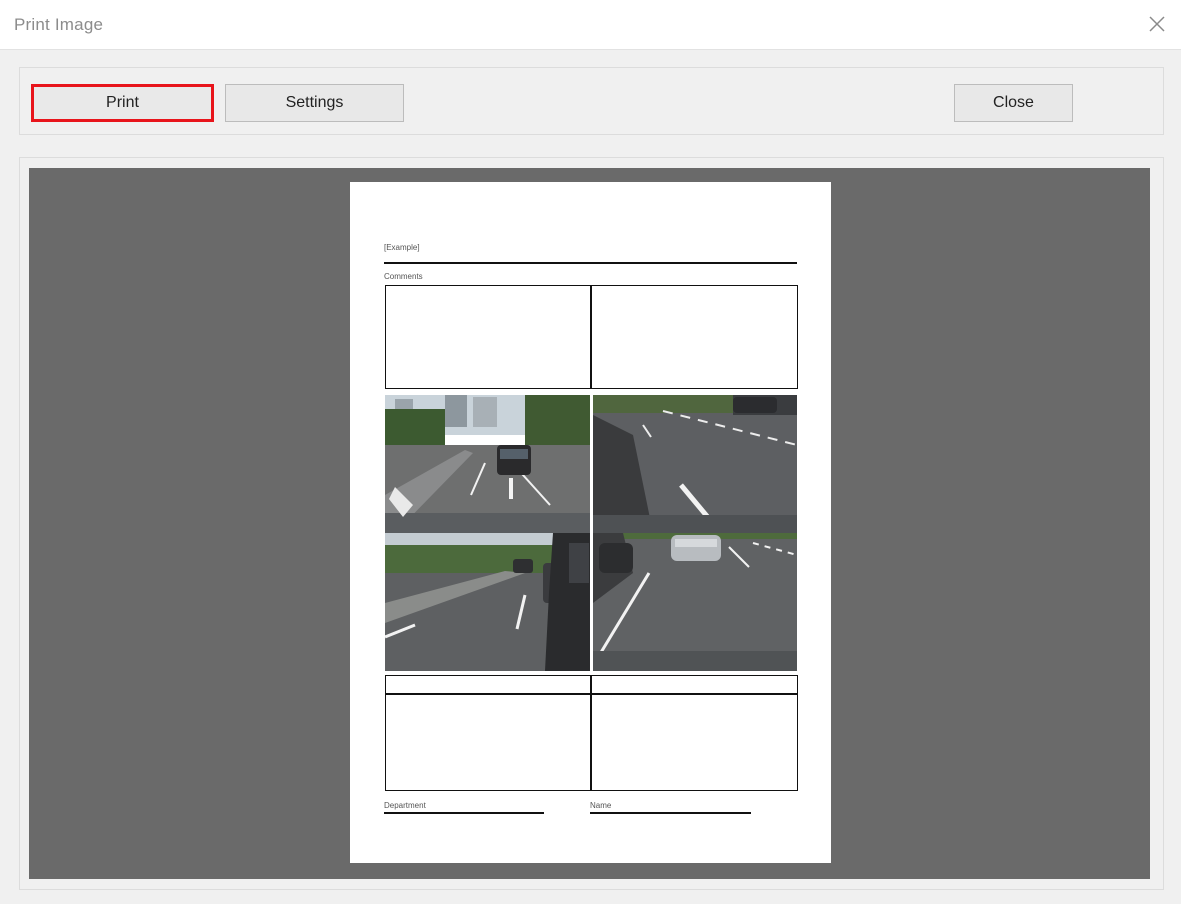  Describe the element at coordinates (670, 813) in the screenshot. I see `name-signature-line` at that location.